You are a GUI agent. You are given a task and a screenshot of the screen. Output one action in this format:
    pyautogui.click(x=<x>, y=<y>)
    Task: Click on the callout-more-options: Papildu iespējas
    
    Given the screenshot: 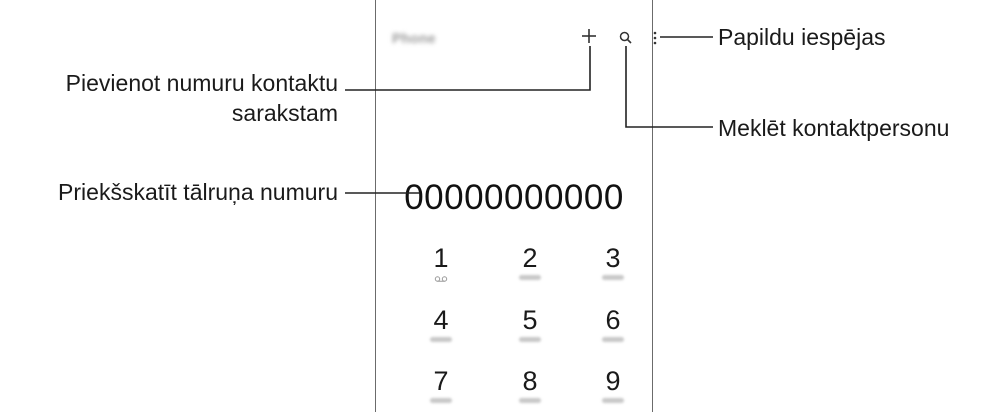 What is the action you would take?
    pyautogui.click(x=802, y=37)
    